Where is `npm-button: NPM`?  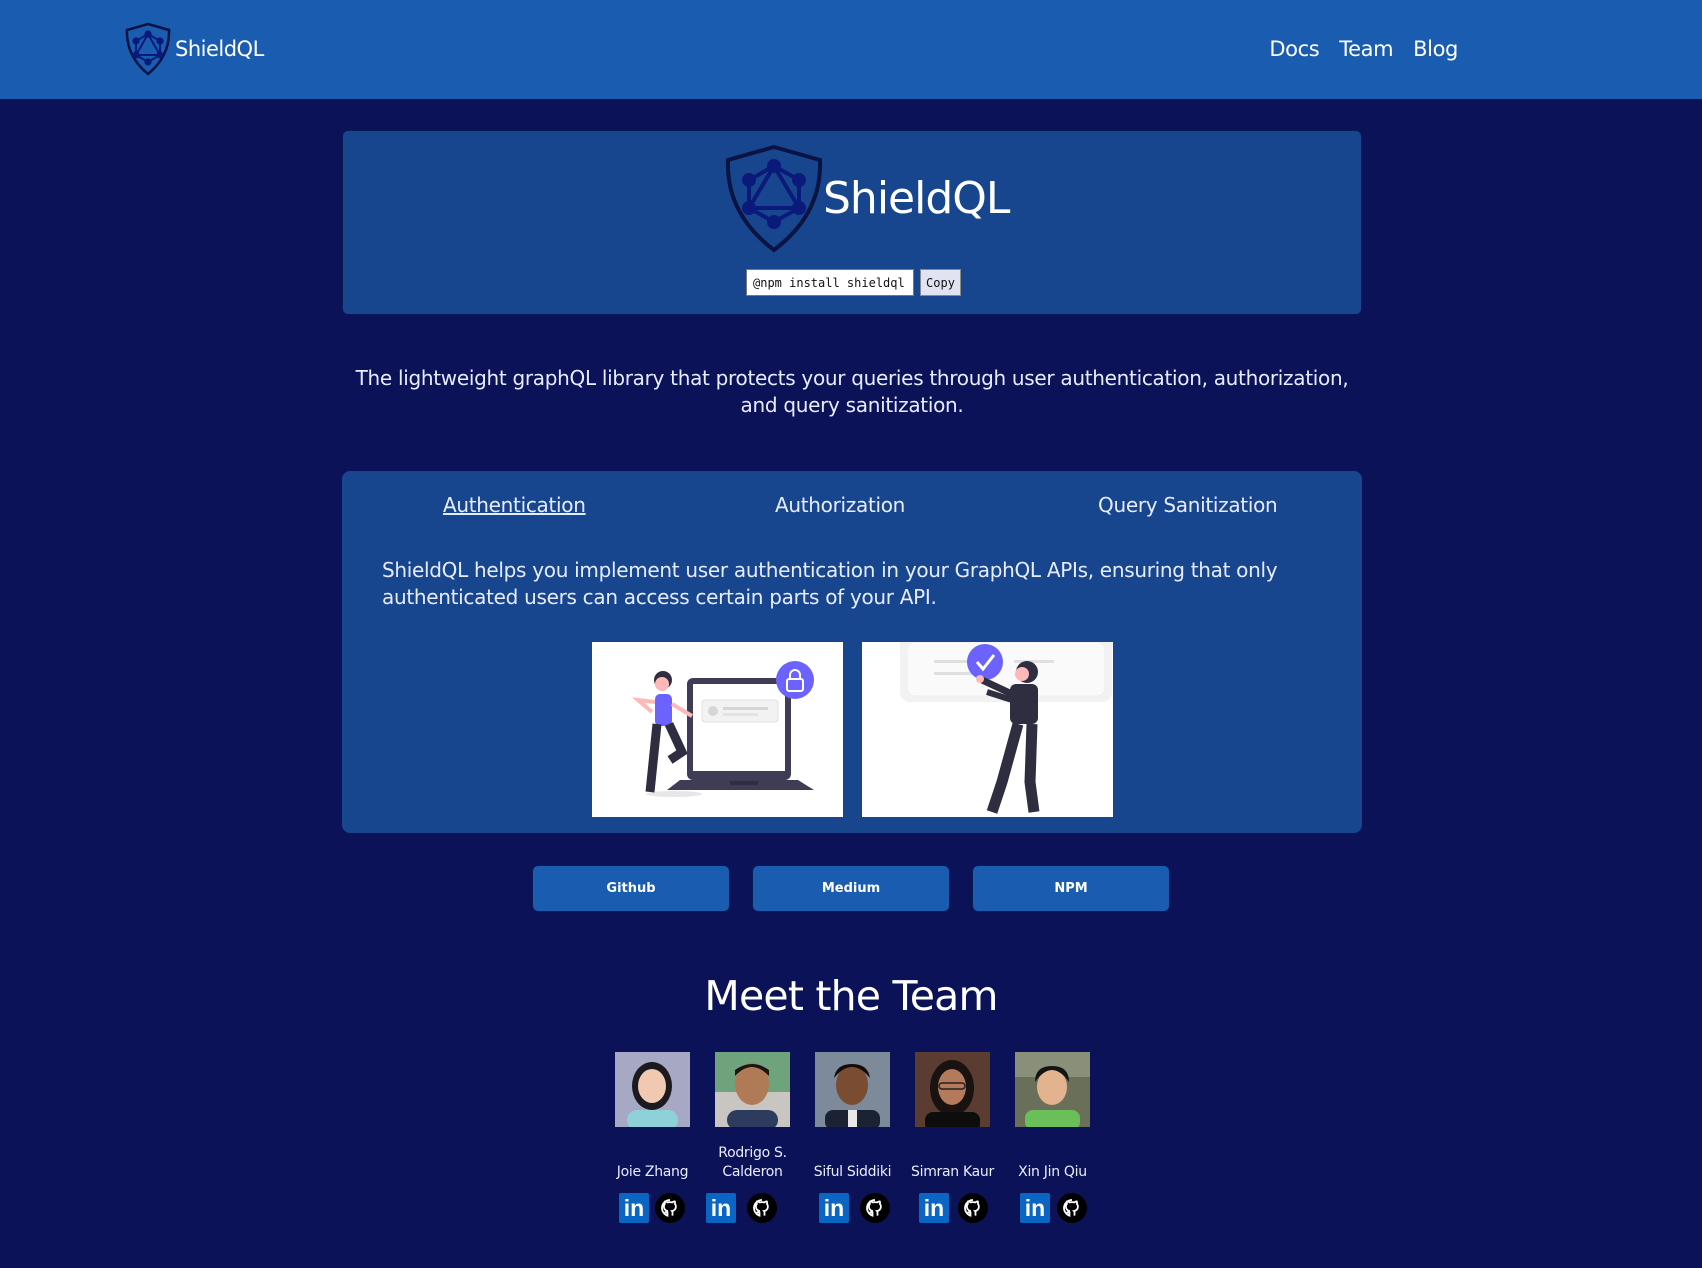
npm-button: NPM is located at coordinates (1071, 888).